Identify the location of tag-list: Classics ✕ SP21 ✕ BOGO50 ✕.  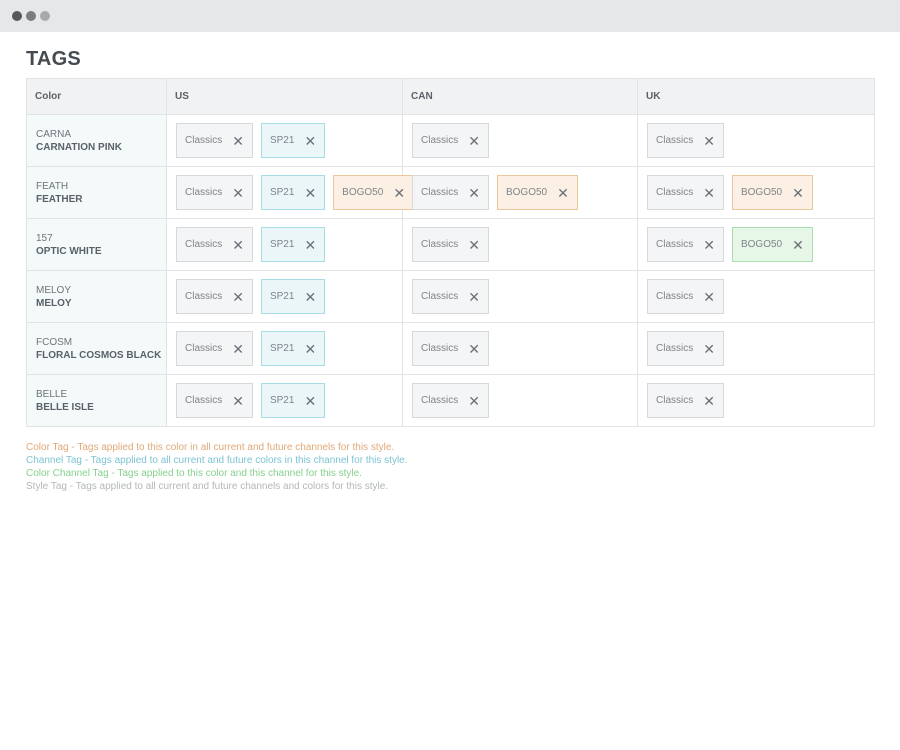
(295, 192).